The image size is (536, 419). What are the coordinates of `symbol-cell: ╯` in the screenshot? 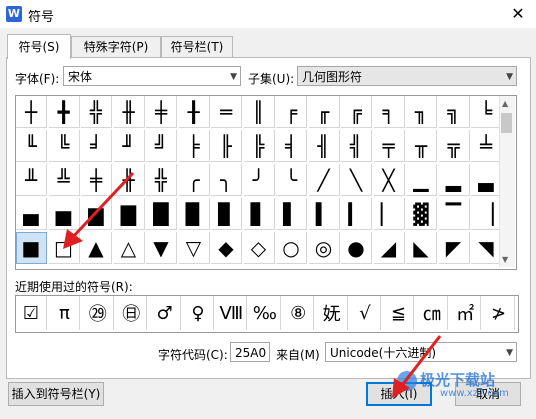 It's located at (259, 180).